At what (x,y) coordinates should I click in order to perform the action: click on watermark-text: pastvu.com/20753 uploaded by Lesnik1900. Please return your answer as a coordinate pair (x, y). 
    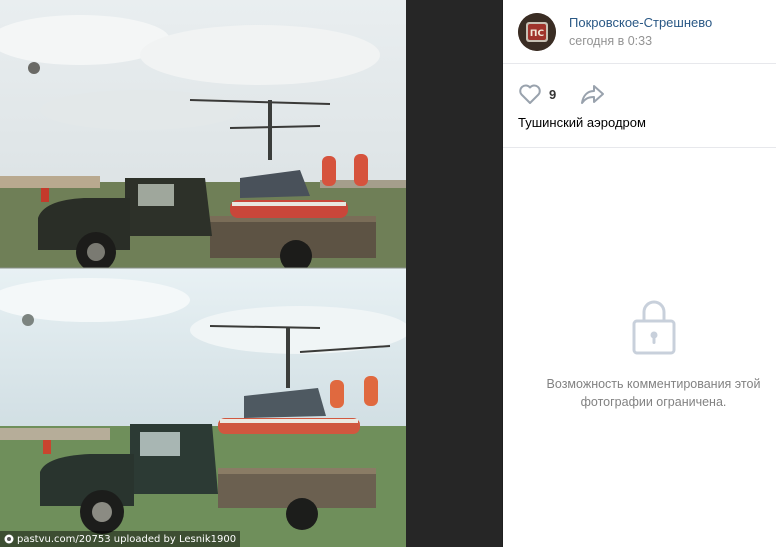
    Looking at the image, I should click on (127, 539).